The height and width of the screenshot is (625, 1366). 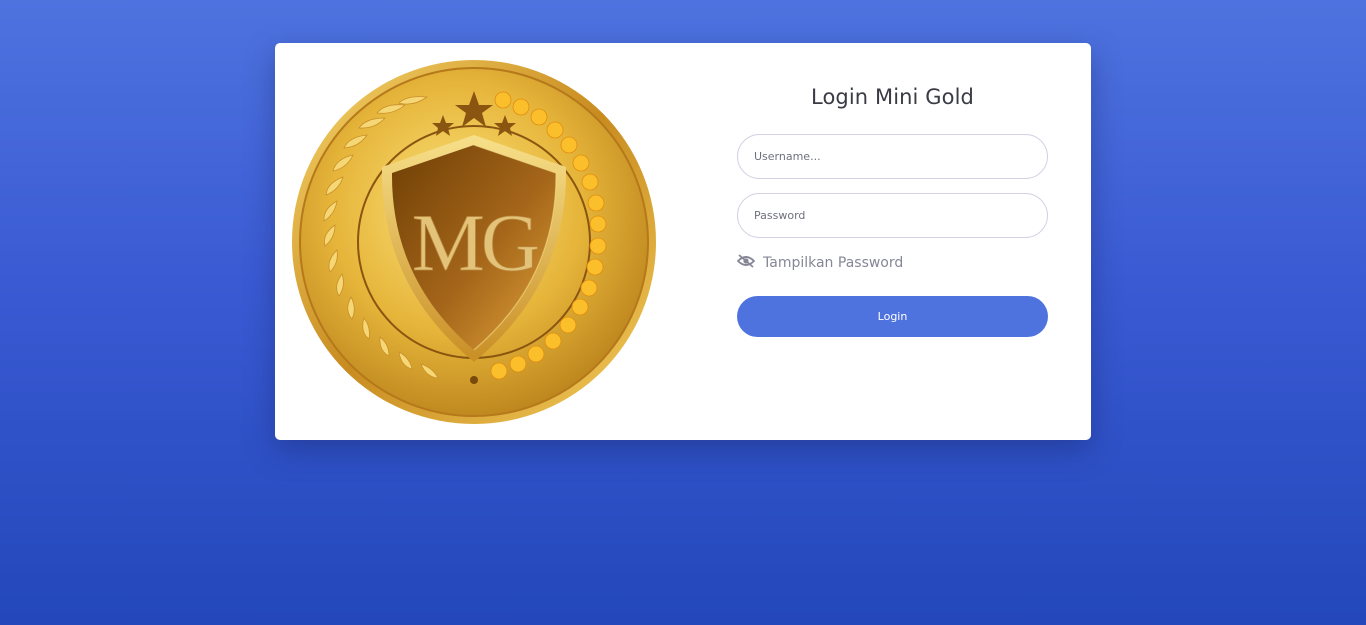 What do you see at coordinates (892, 215) in the screenshot?
I see `password-input` at bounding box center [892, 215].